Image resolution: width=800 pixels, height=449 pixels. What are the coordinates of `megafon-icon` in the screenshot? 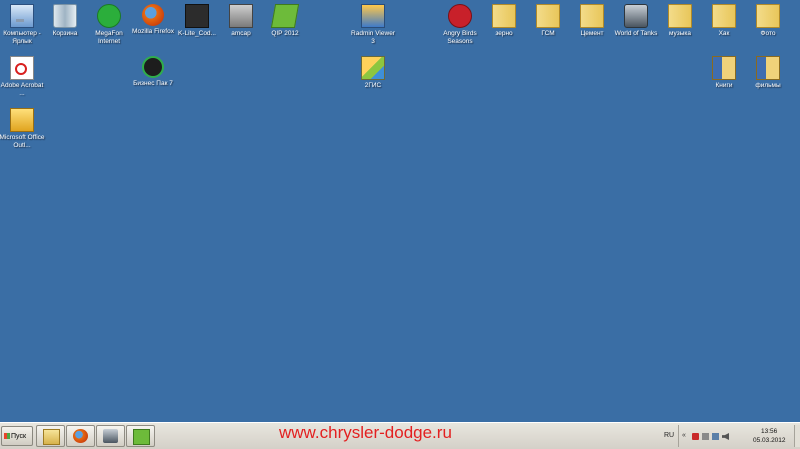 It's located at (109, 16).